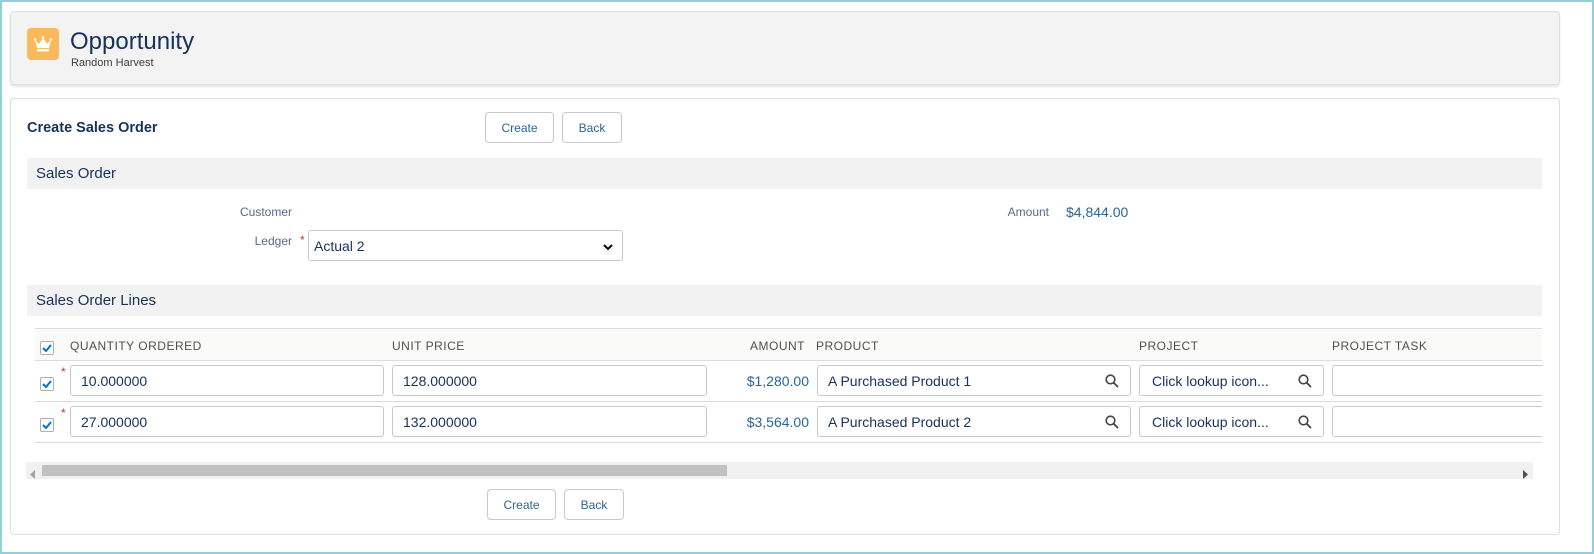  Describe the element at coordinates (608, 248) in the screenshot. I see `chevron-down-icon` at that location.